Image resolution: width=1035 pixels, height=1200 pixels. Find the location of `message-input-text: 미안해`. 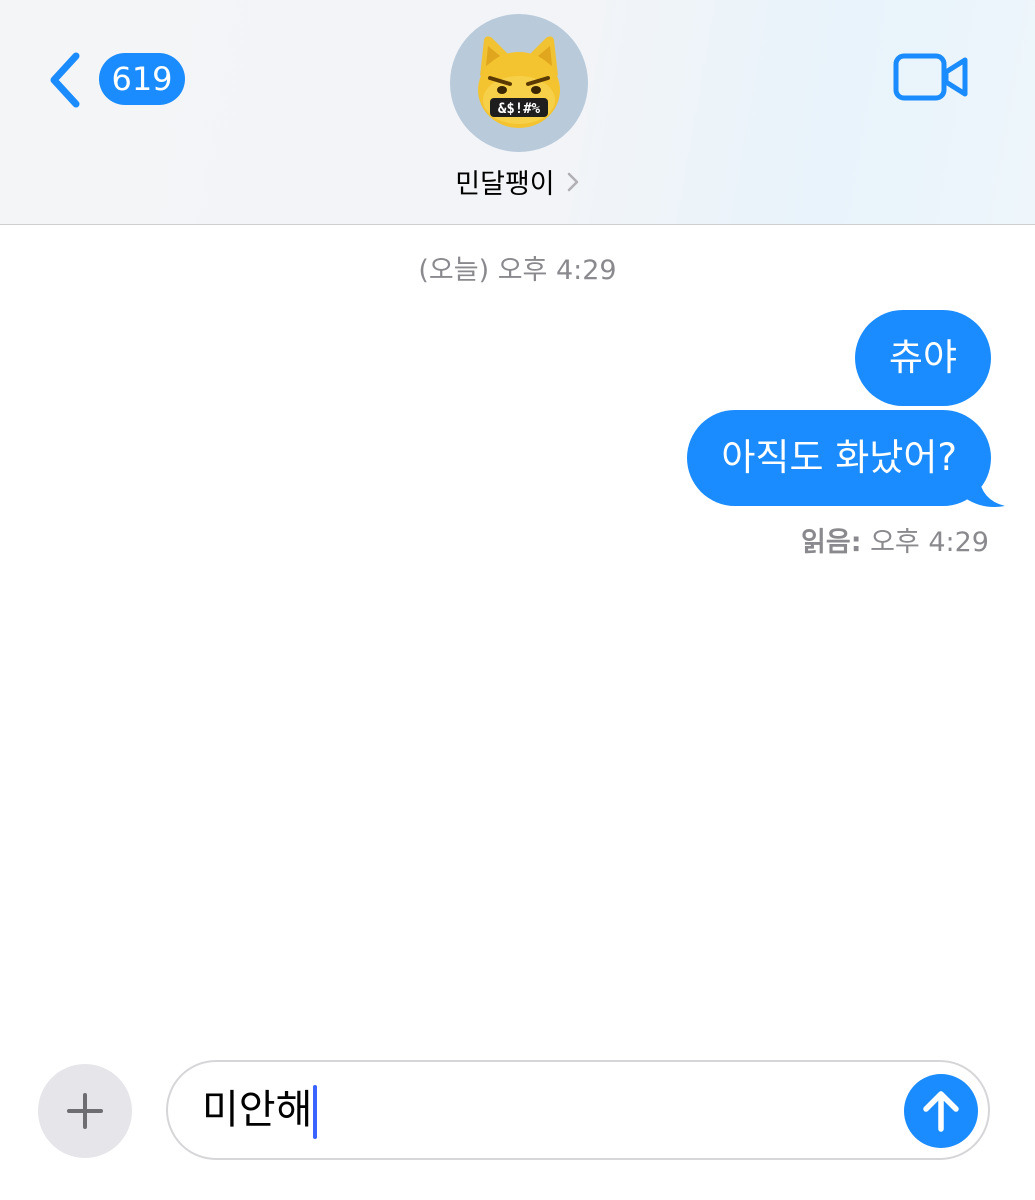

message-input-text: 미안해 is located at coordinates (260, 1111).